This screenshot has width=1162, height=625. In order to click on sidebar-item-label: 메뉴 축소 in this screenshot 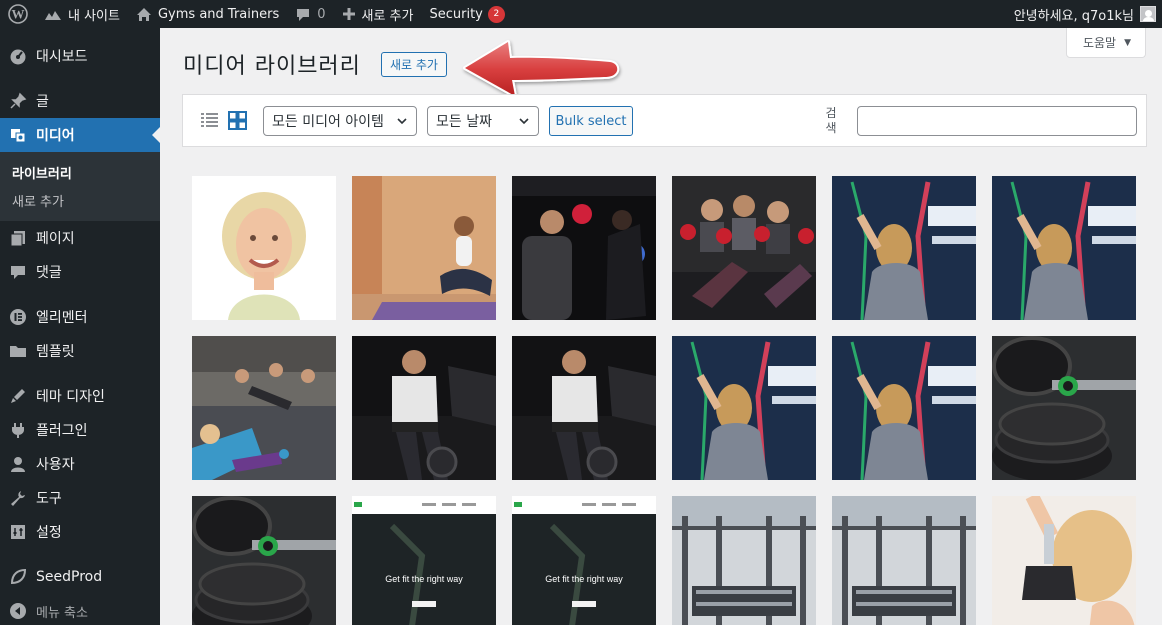, I will do `click(62, 613)`.